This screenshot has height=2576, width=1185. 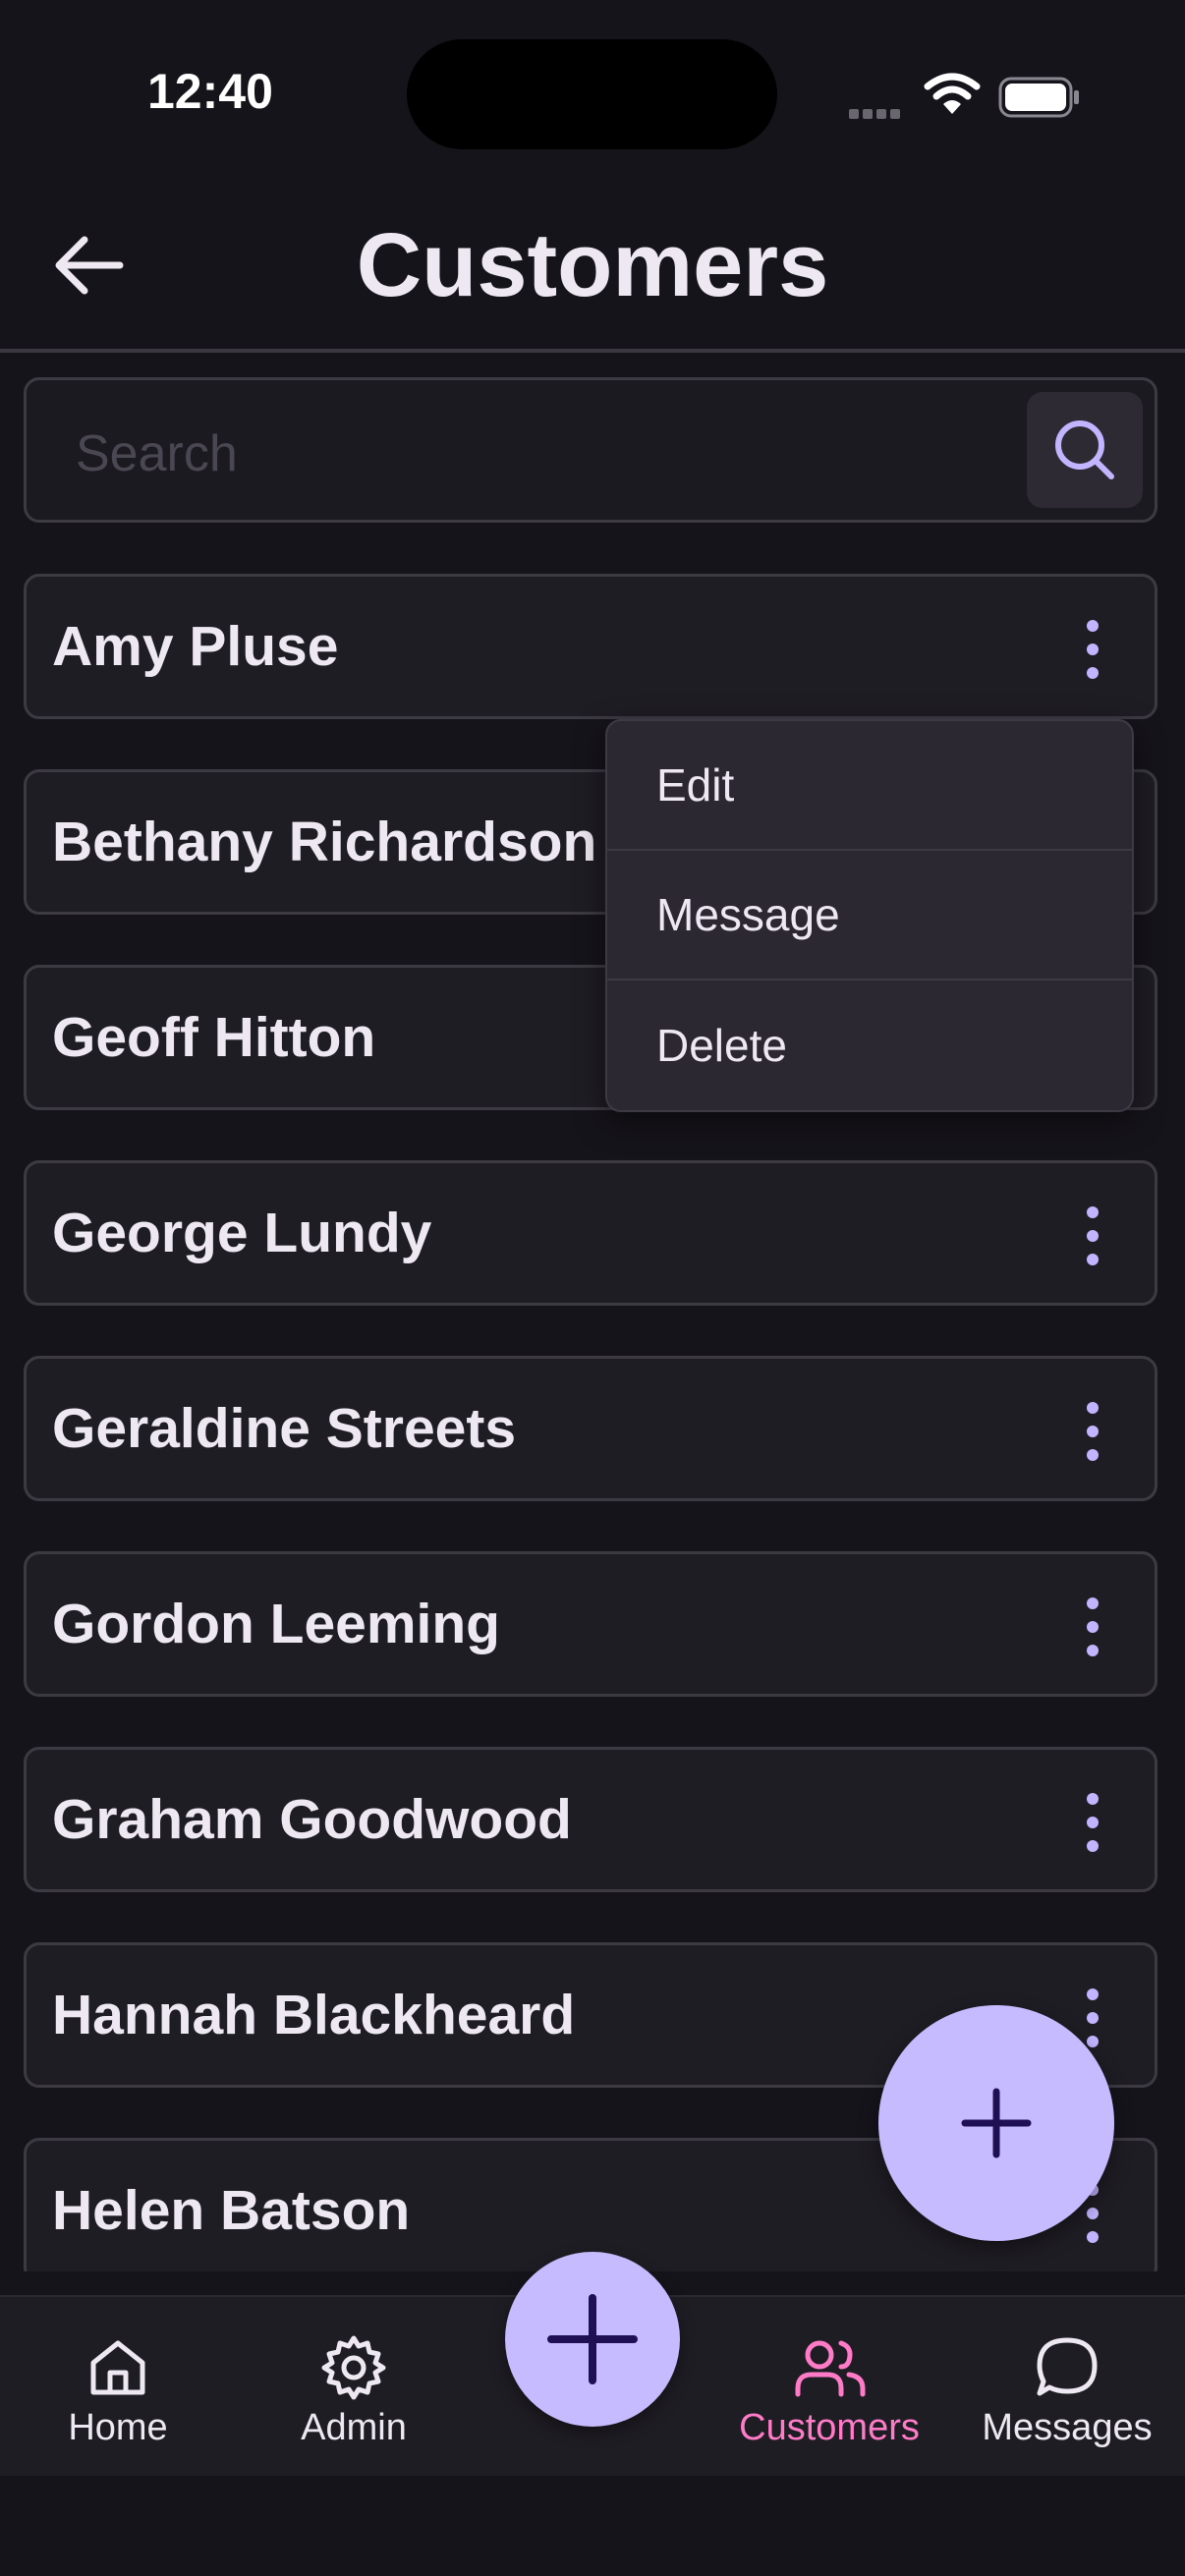 I want to click on search-input, so click(x=542, y=454).